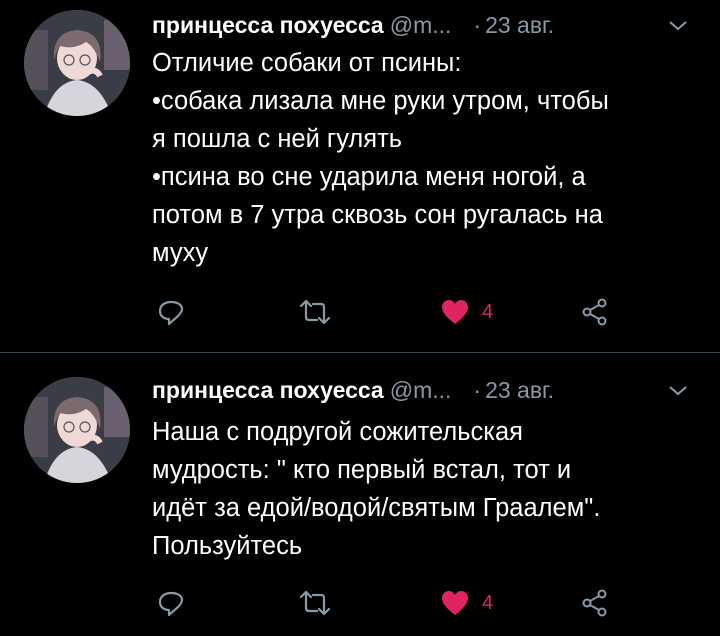 The image size is (720, 636). What do you see at coordinates (180, 253) in the screenshot?
I see `tweet-line: муху` at bounding box center [180, 253].